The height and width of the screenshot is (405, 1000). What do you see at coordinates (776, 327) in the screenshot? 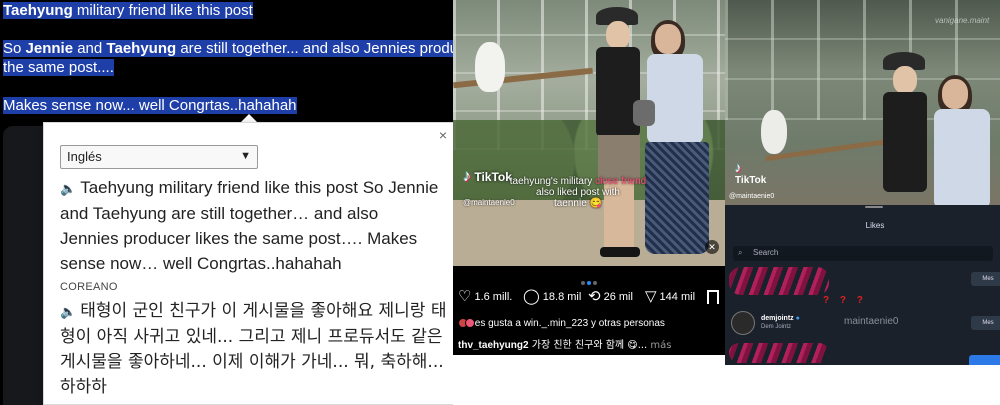
I see `list-item-display-name: Dem Jointz` at bounding box center [776, 327].